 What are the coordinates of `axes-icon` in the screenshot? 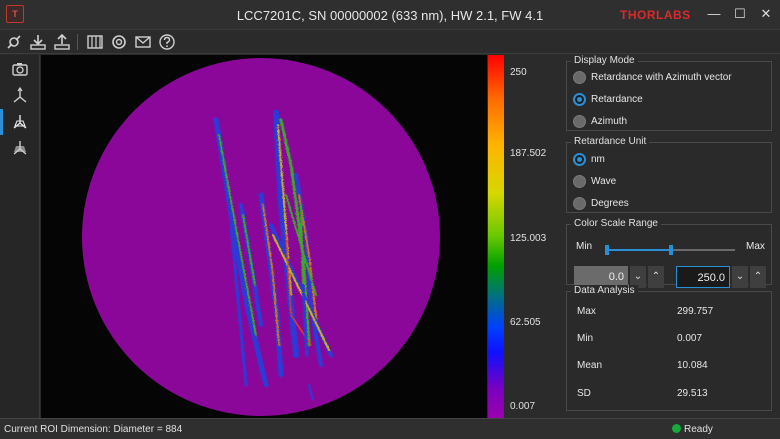 It's located at (20, 96).